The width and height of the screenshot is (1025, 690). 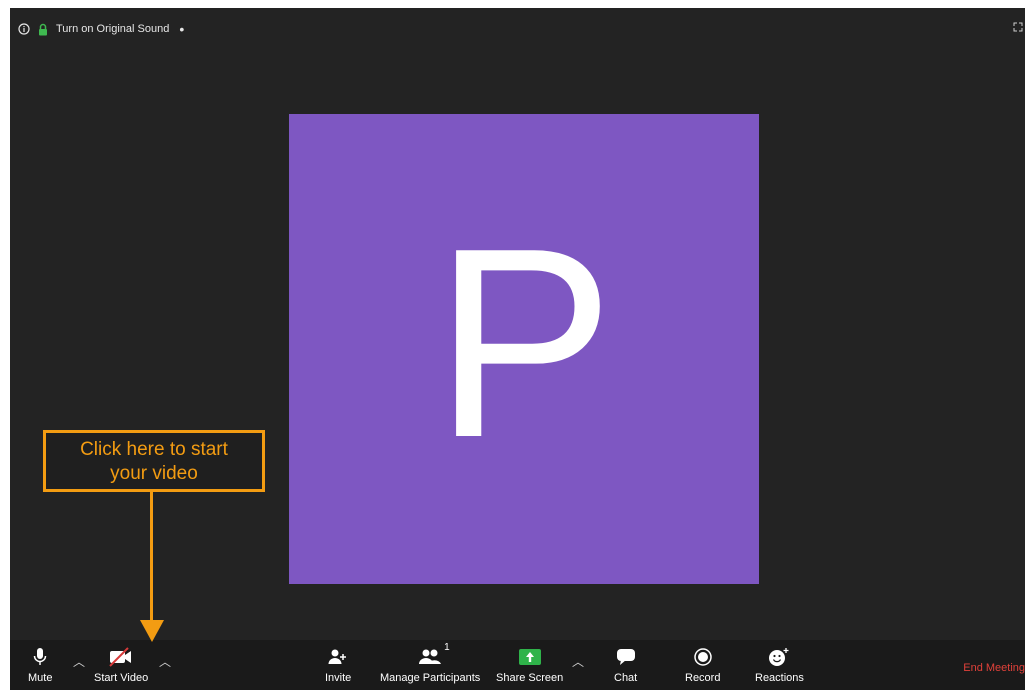 I want to click on video-off-icon, so click(x=121, y=657).